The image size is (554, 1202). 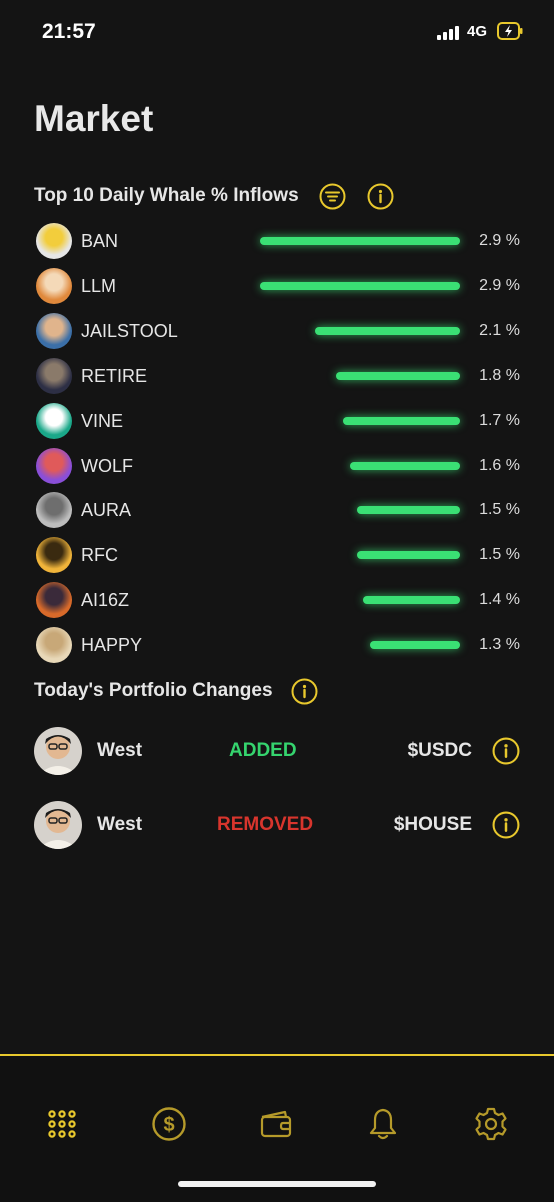 What do you see at coordinates (106, 510) in the screenshot?
I see `token-symbol: AURA` at bounding box center [106, 510].